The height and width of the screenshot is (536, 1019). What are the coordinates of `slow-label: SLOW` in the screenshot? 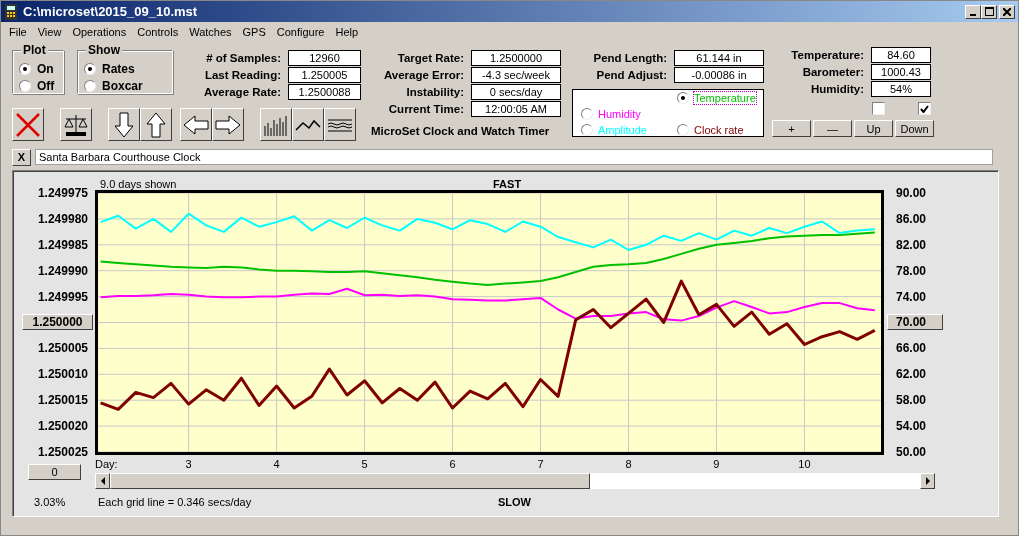 It's located at (514, 503).